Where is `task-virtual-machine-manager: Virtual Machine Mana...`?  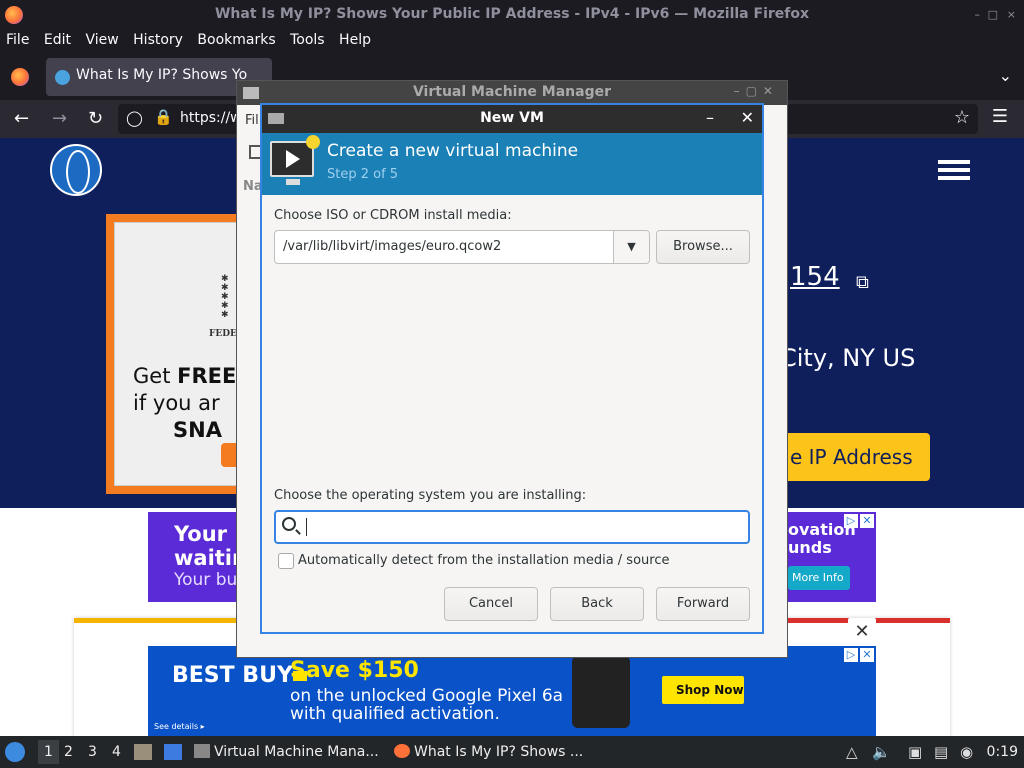
task-virtual-machine-manager: Virtual Machine Mana... is located at coordinates (286, 752).